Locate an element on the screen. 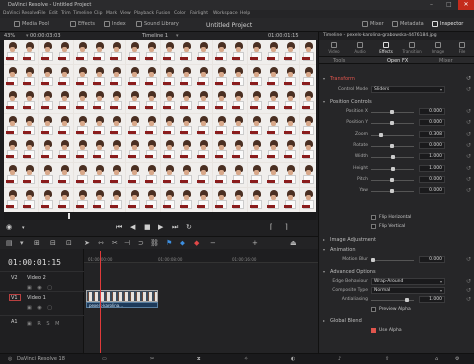  menu-edit: Edit is located at coordinates (53, 13).